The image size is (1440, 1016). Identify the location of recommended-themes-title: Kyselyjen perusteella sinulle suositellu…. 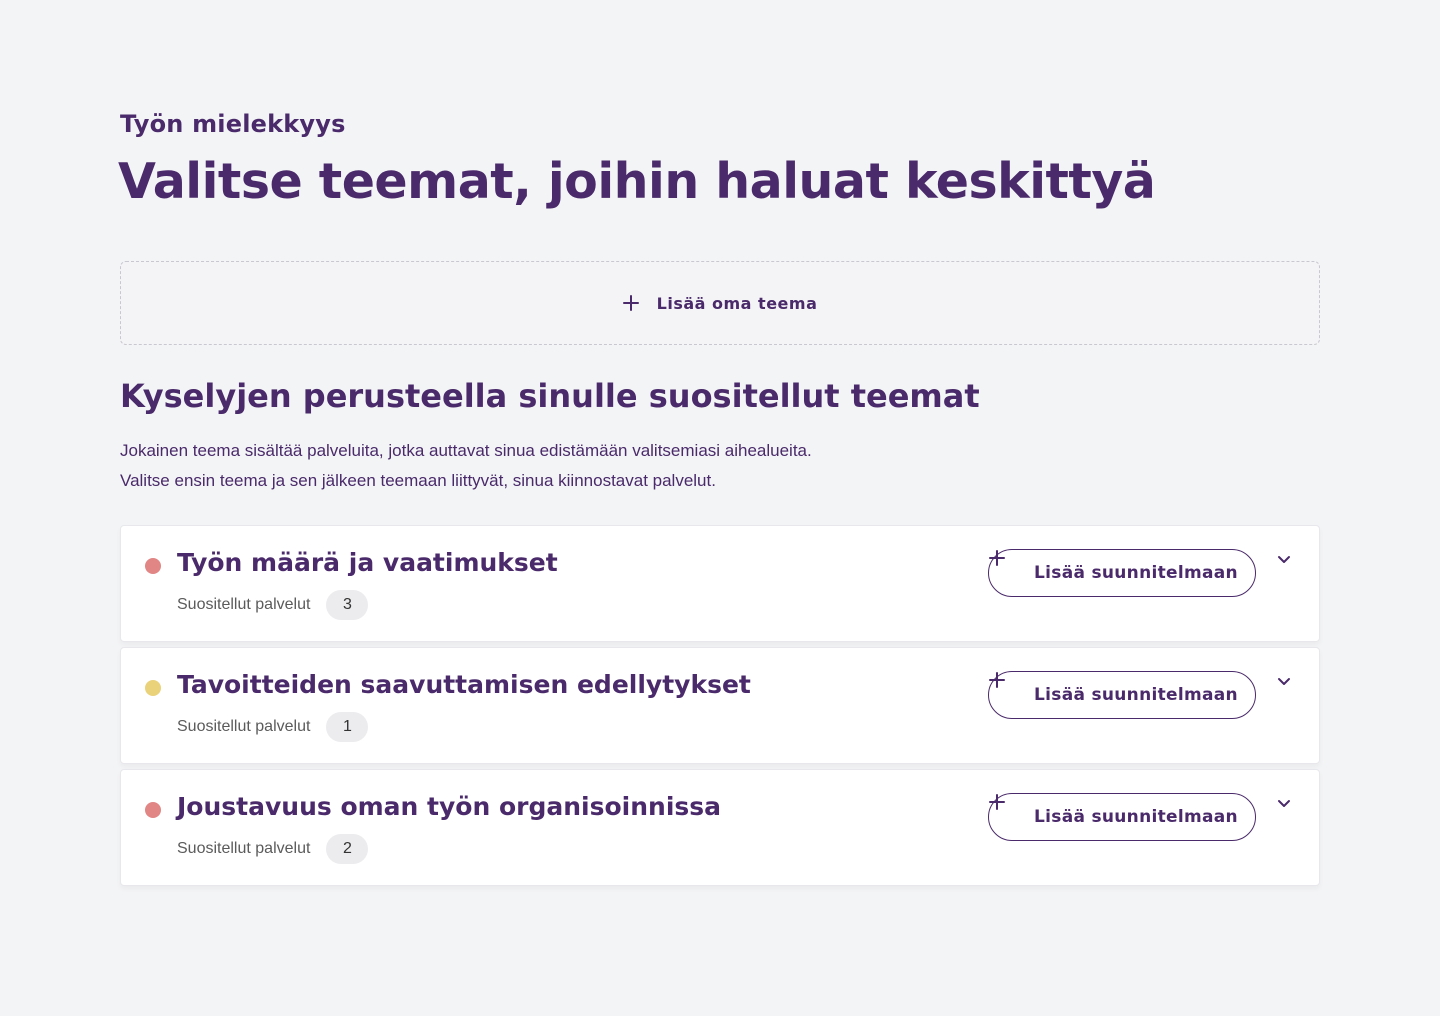
(550, 396).